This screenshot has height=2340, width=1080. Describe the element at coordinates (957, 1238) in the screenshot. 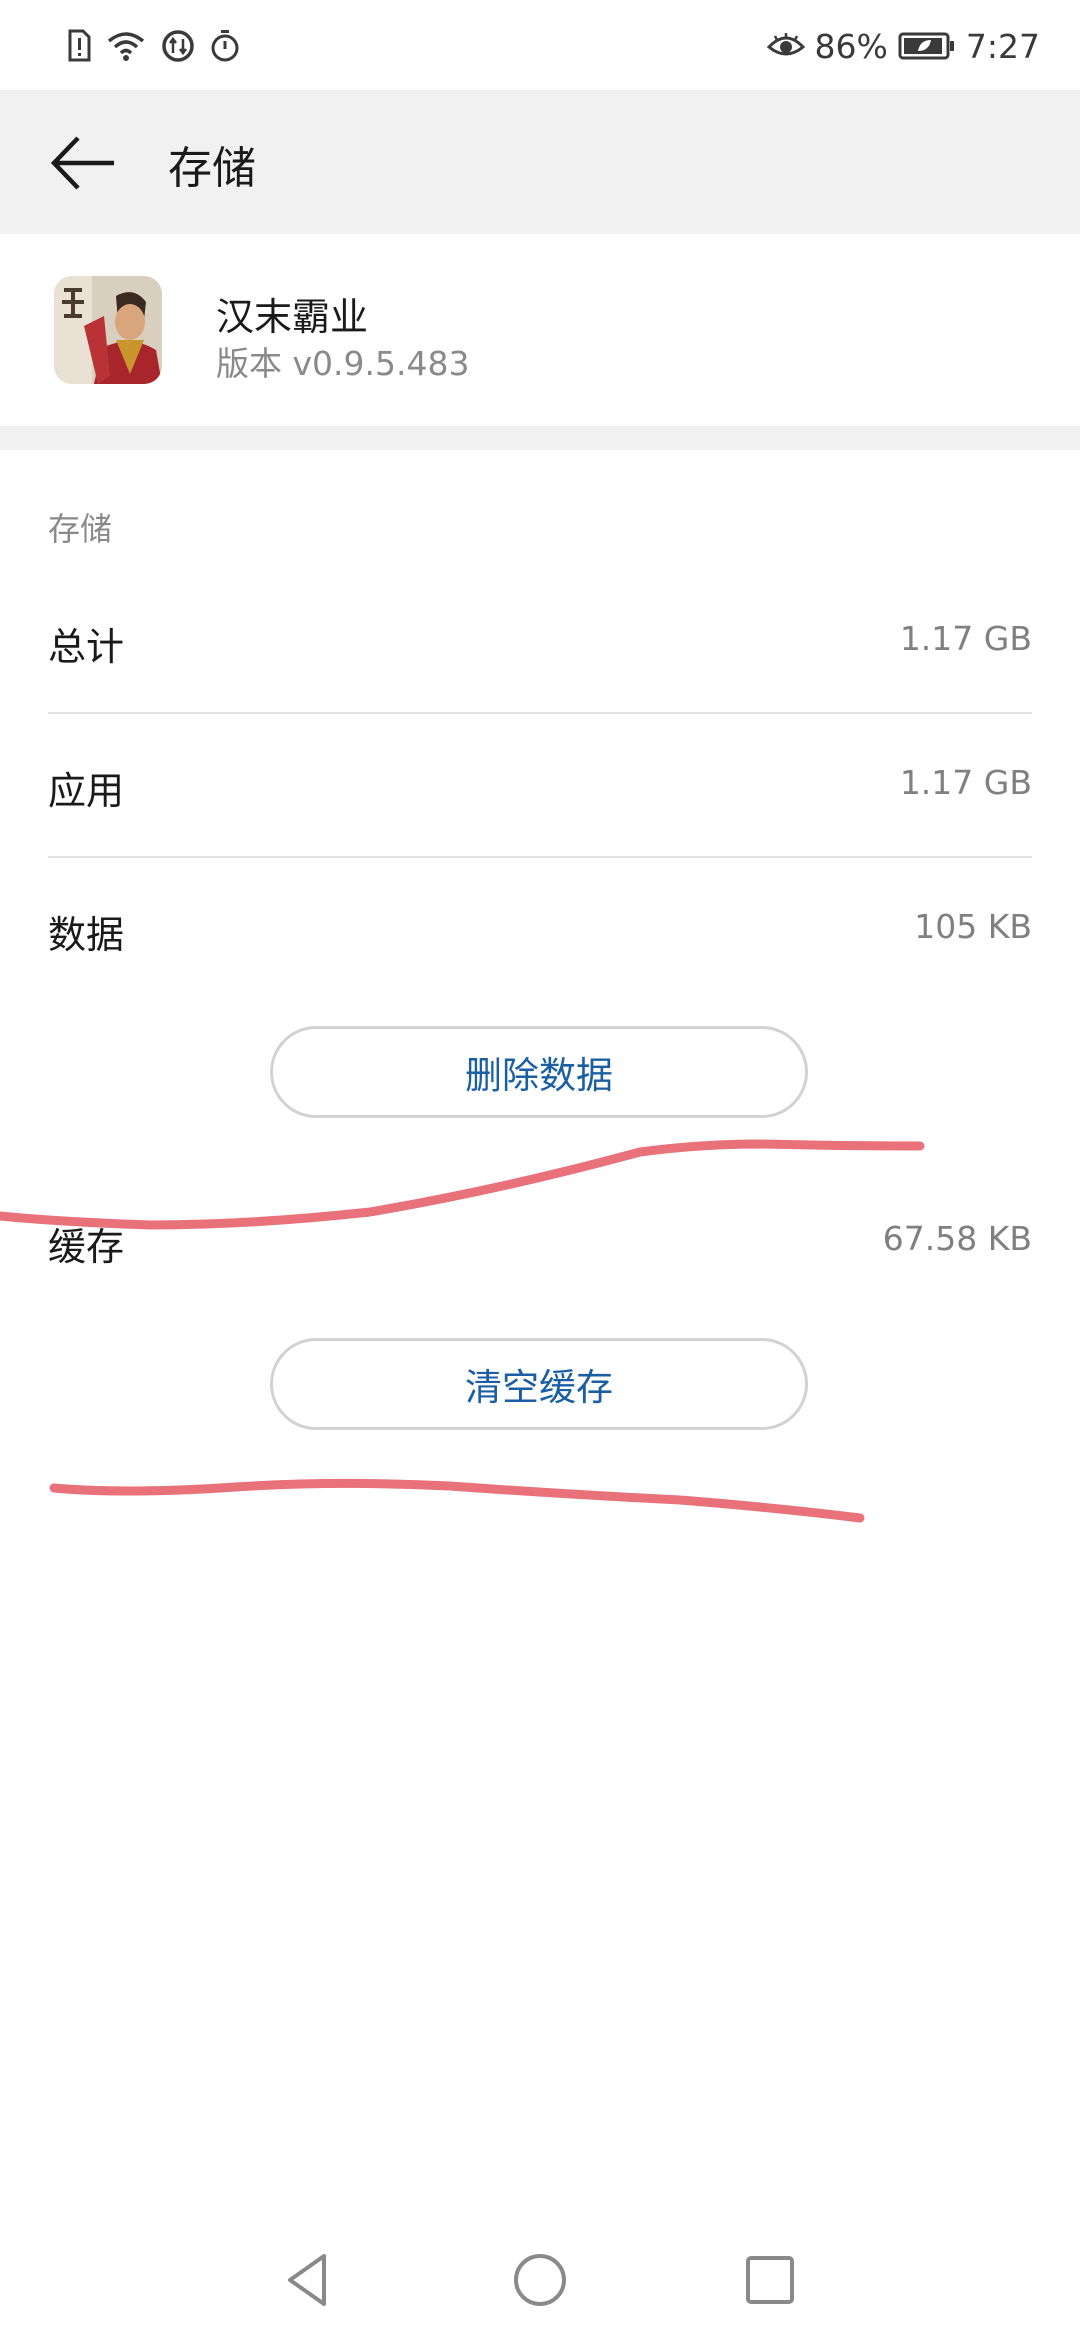

I see `row-value: 67.58 KB` at that location.